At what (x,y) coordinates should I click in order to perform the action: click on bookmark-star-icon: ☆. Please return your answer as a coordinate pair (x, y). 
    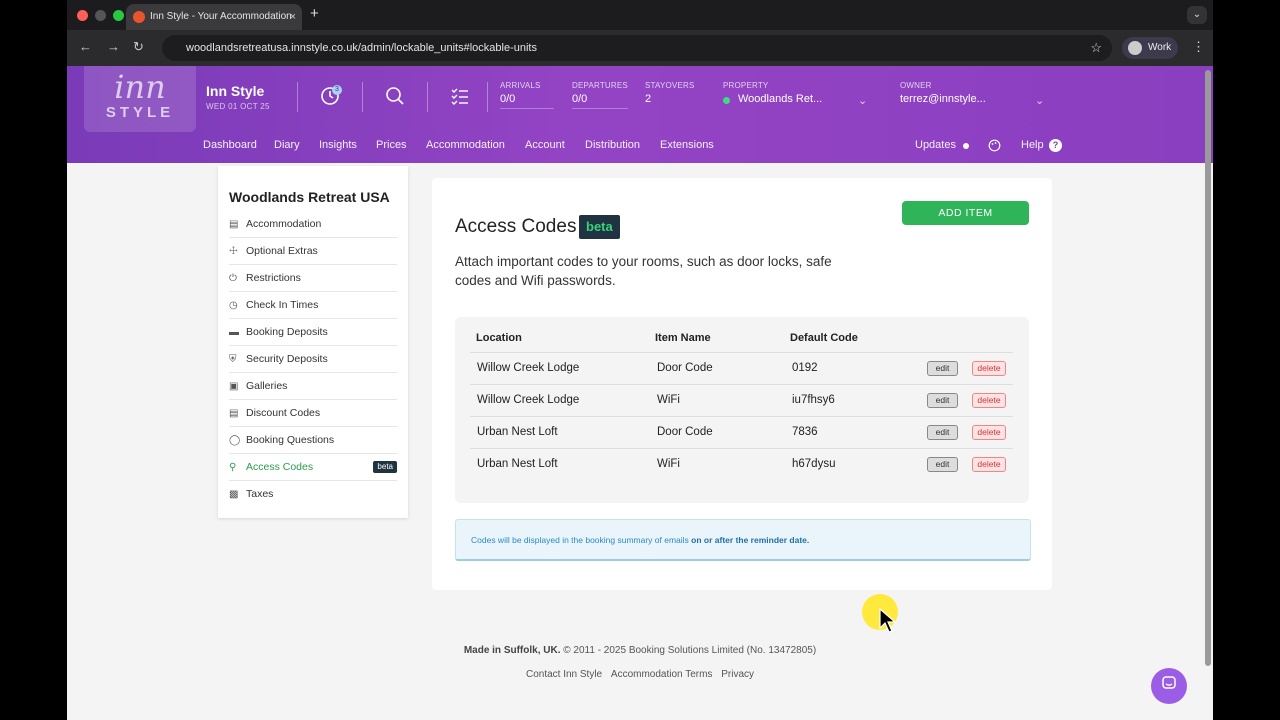
    Looking at the image, I should click on (1096, 48).